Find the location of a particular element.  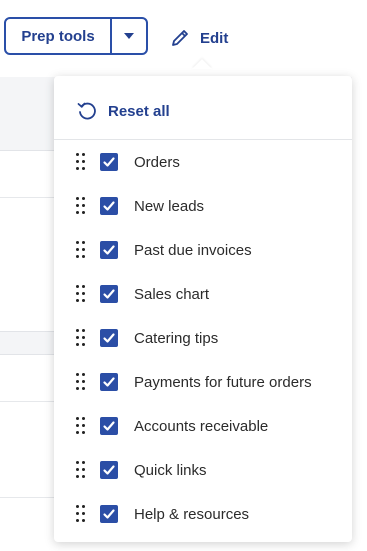

list-item-label: Accounts receivable is located at coordinates (201, 426).